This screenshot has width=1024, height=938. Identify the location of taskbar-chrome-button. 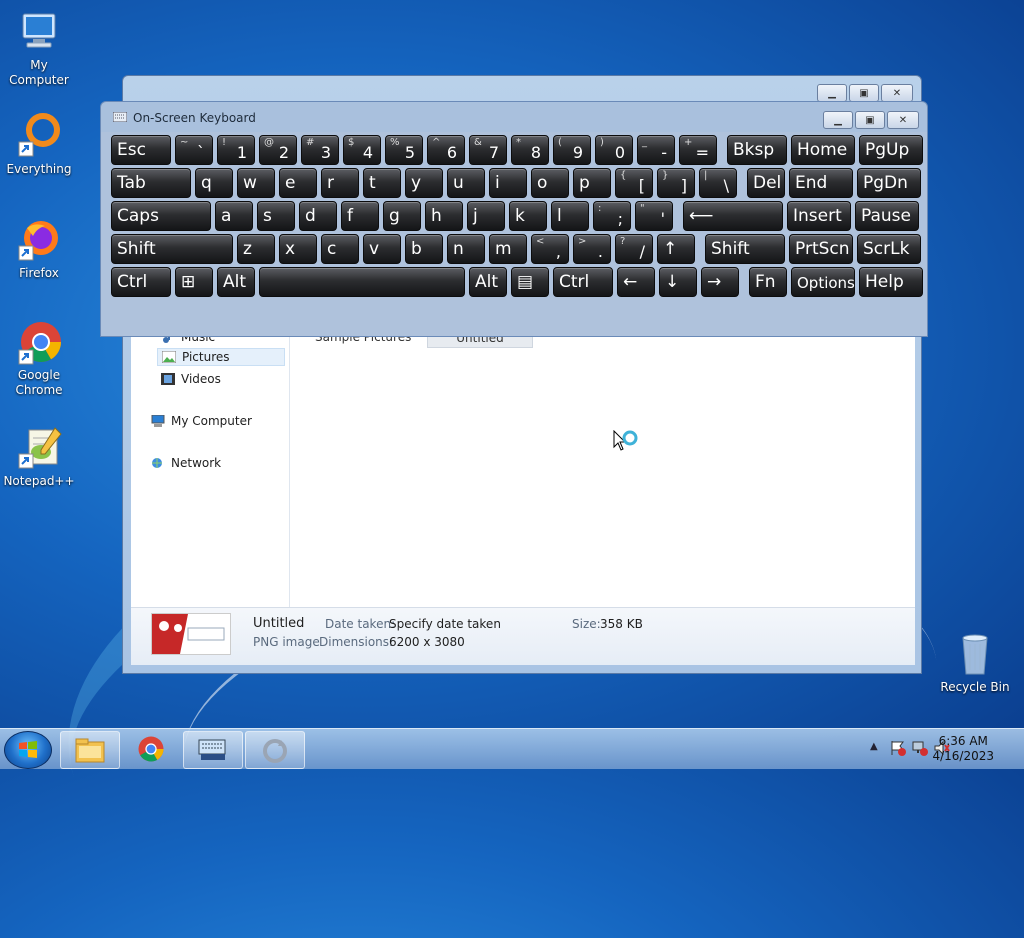
(151, 750).